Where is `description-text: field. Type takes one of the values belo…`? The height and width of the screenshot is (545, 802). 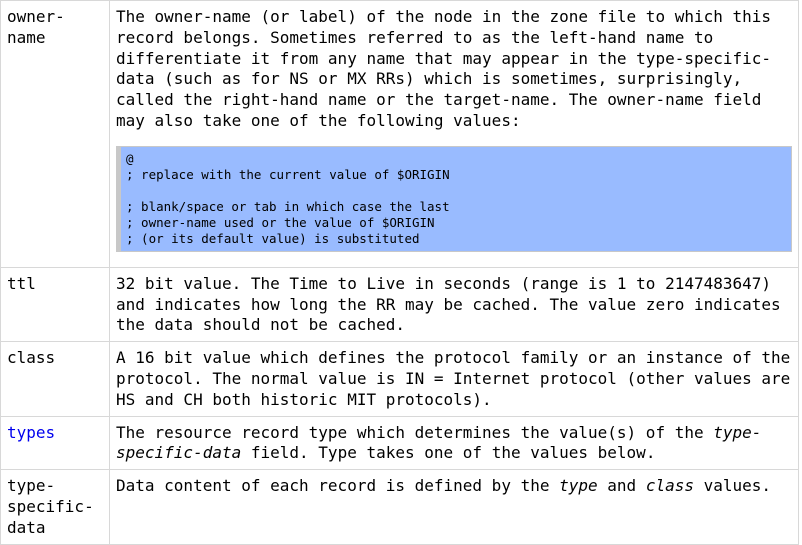
description-text: field. Type takes one of the values belo… is located at coordinates (448, 453).